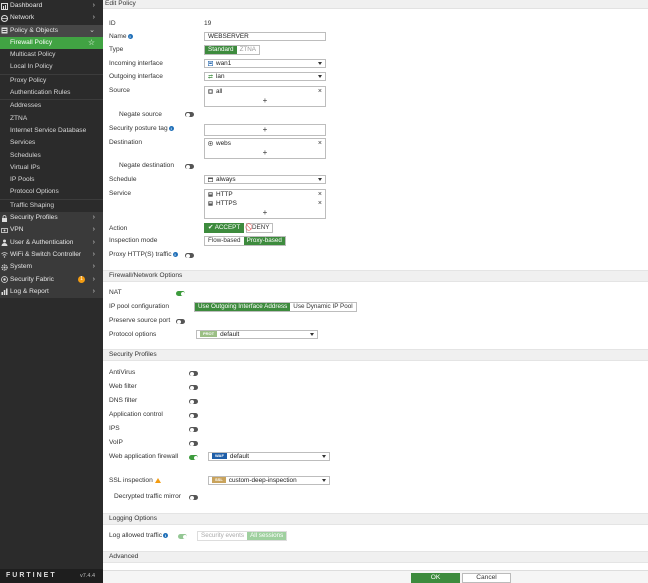  Describe the element at coordinates (51, 292) in the screenshot. I see `nav-log-report: Log & Report ›` at that location.